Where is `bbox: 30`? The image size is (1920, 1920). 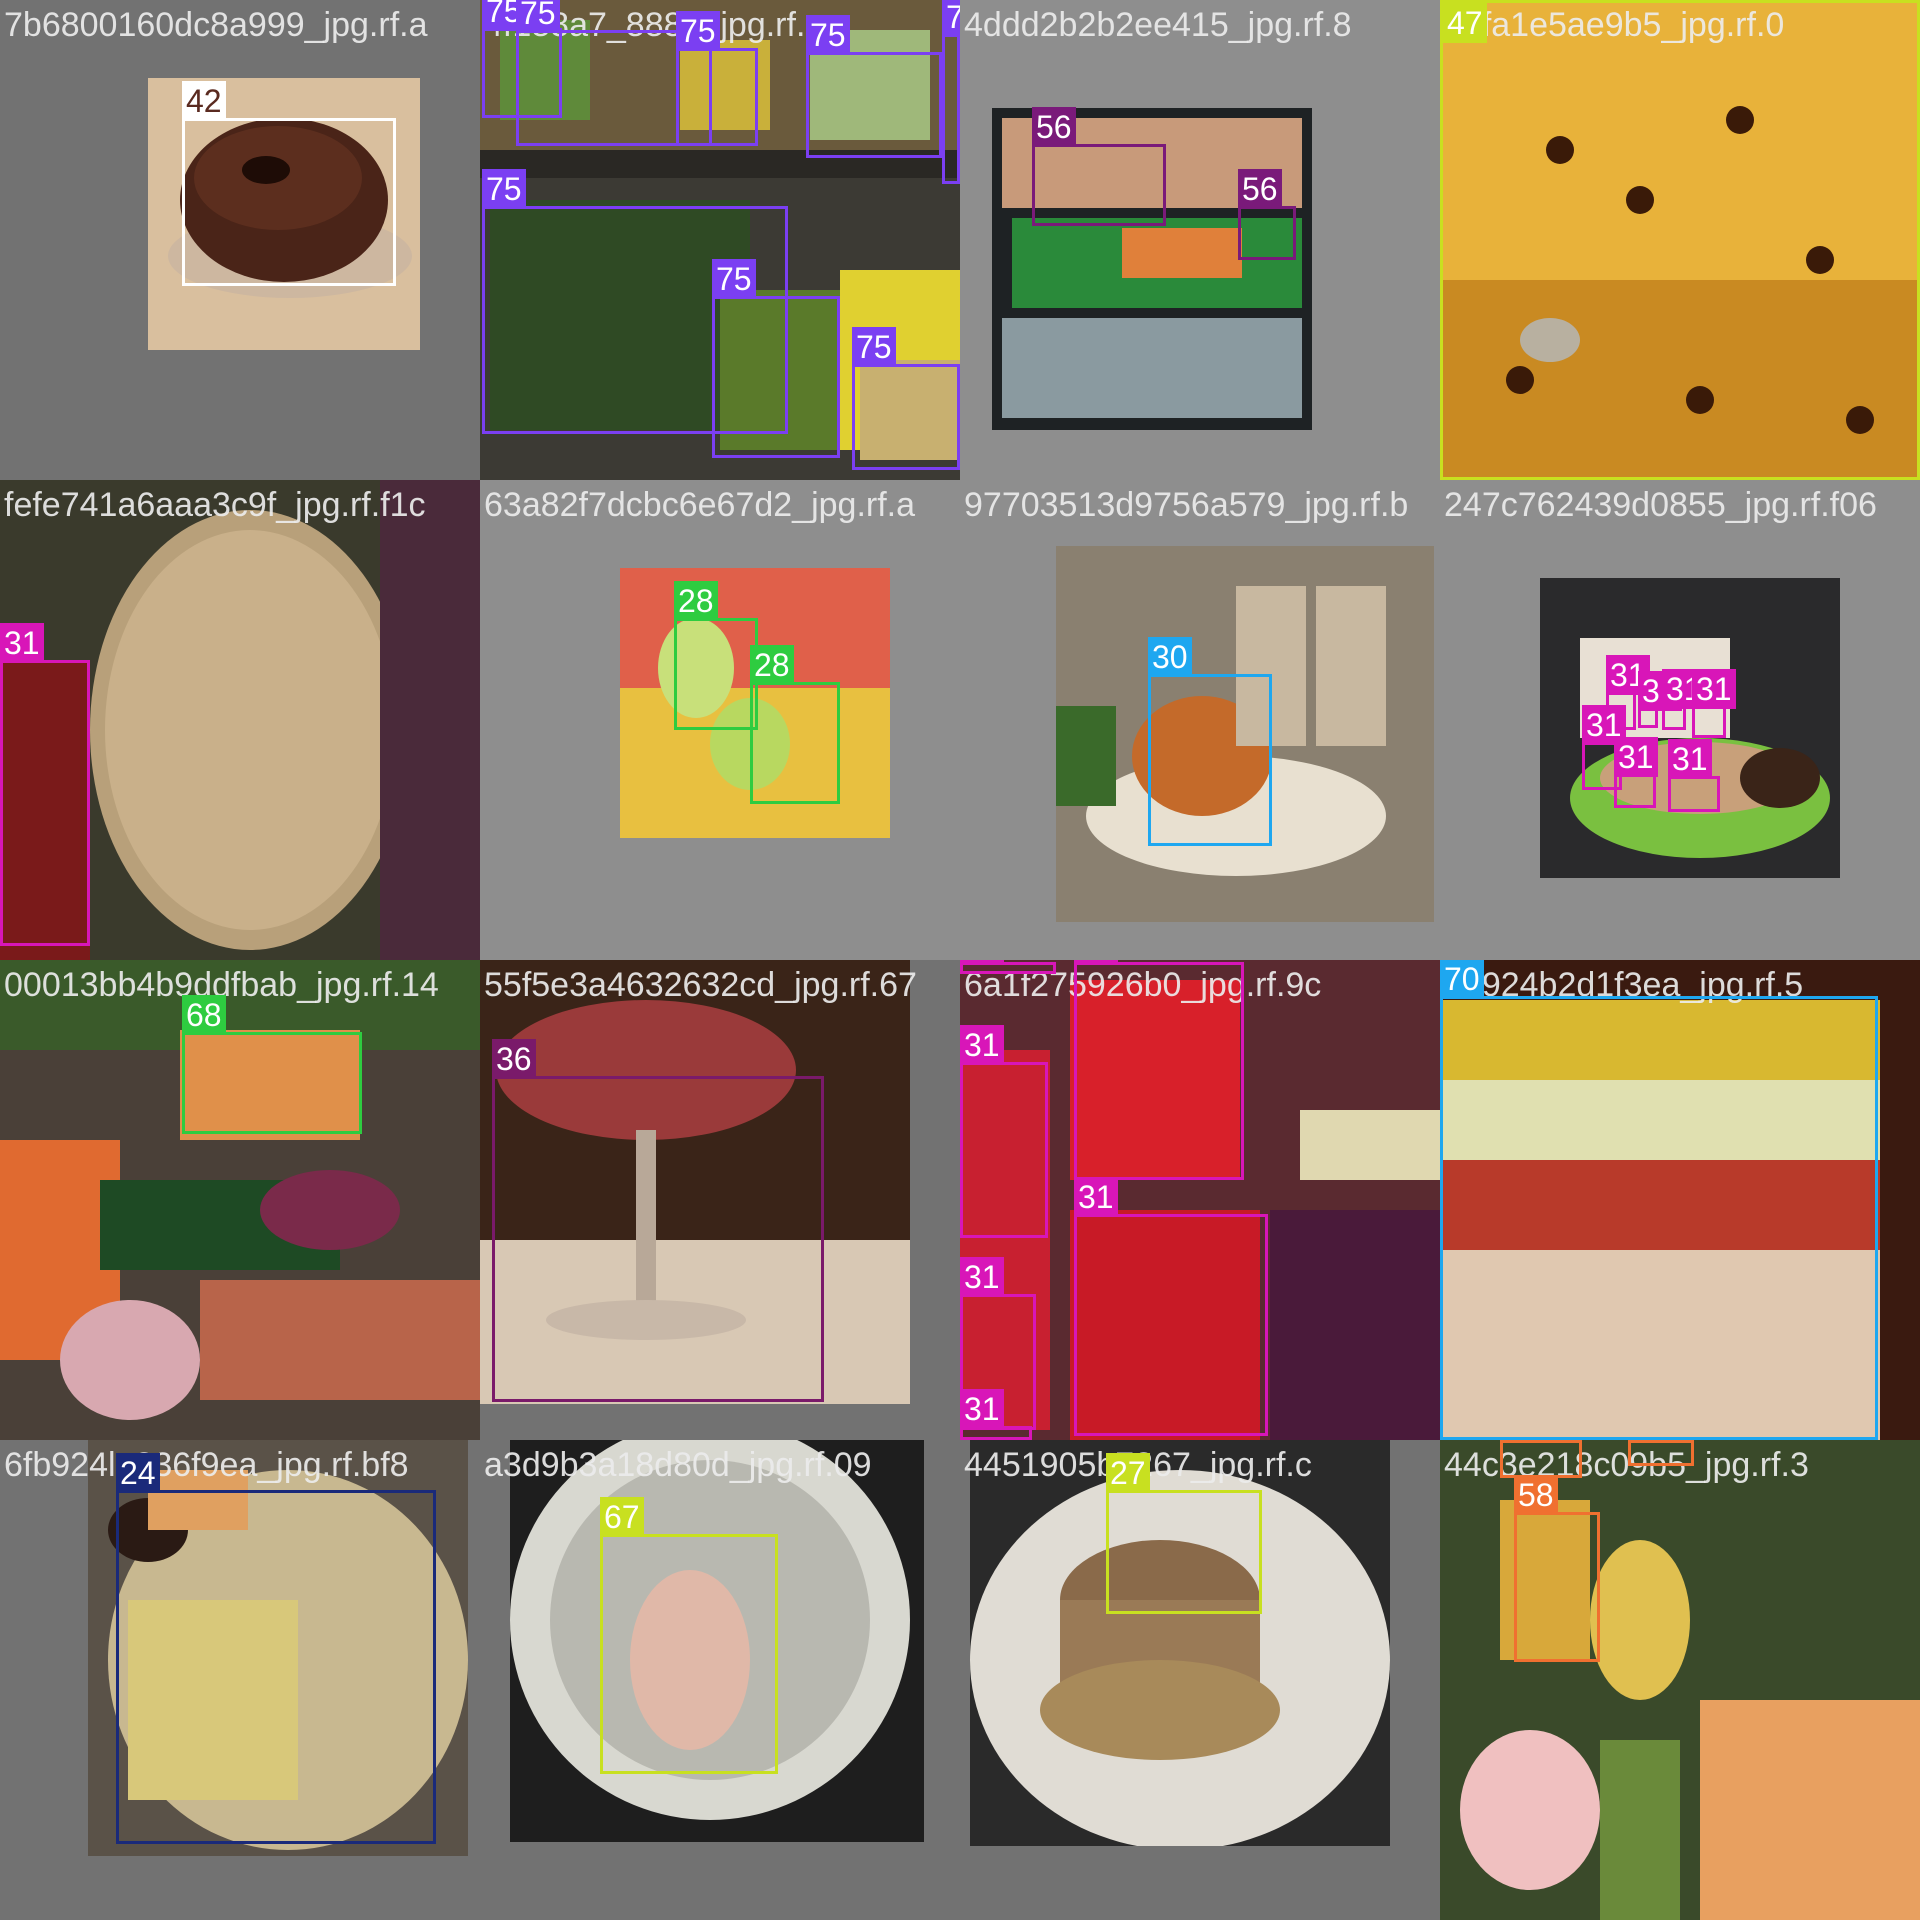
bbox: 30 is located at coordinates (1210, 741).